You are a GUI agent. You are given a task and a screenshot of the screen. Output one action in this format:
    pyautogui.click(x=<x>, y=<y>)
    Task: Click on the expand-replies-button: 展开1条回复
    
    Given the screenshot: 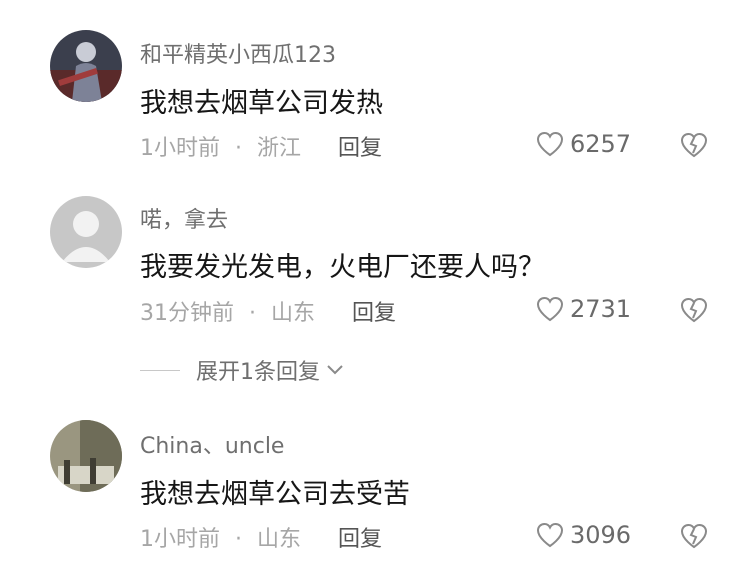 What is the action you would take?
    pyautogui.click(x=242, y=370)
    